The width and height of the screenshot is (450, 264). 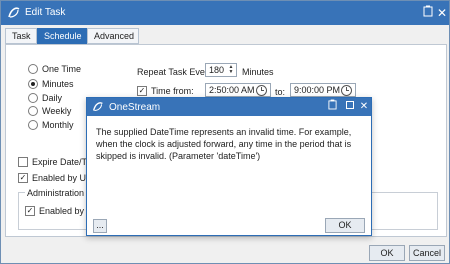 What do you see at coordinates (225, 13) in the screenshot?
I see `window-title-bar: Edit Task ✕` at bounding box center [225, 13].